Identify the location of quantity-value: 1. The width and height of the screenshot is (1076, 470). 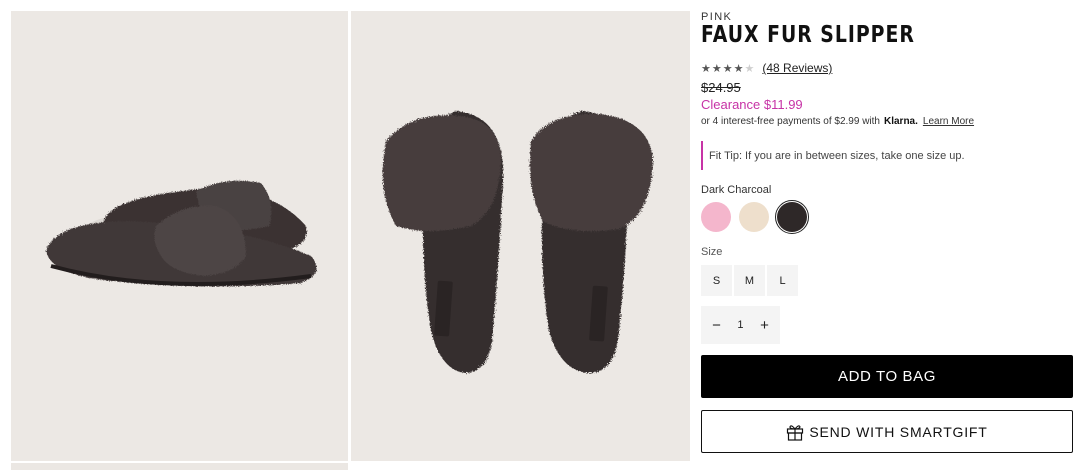
(740, 325).